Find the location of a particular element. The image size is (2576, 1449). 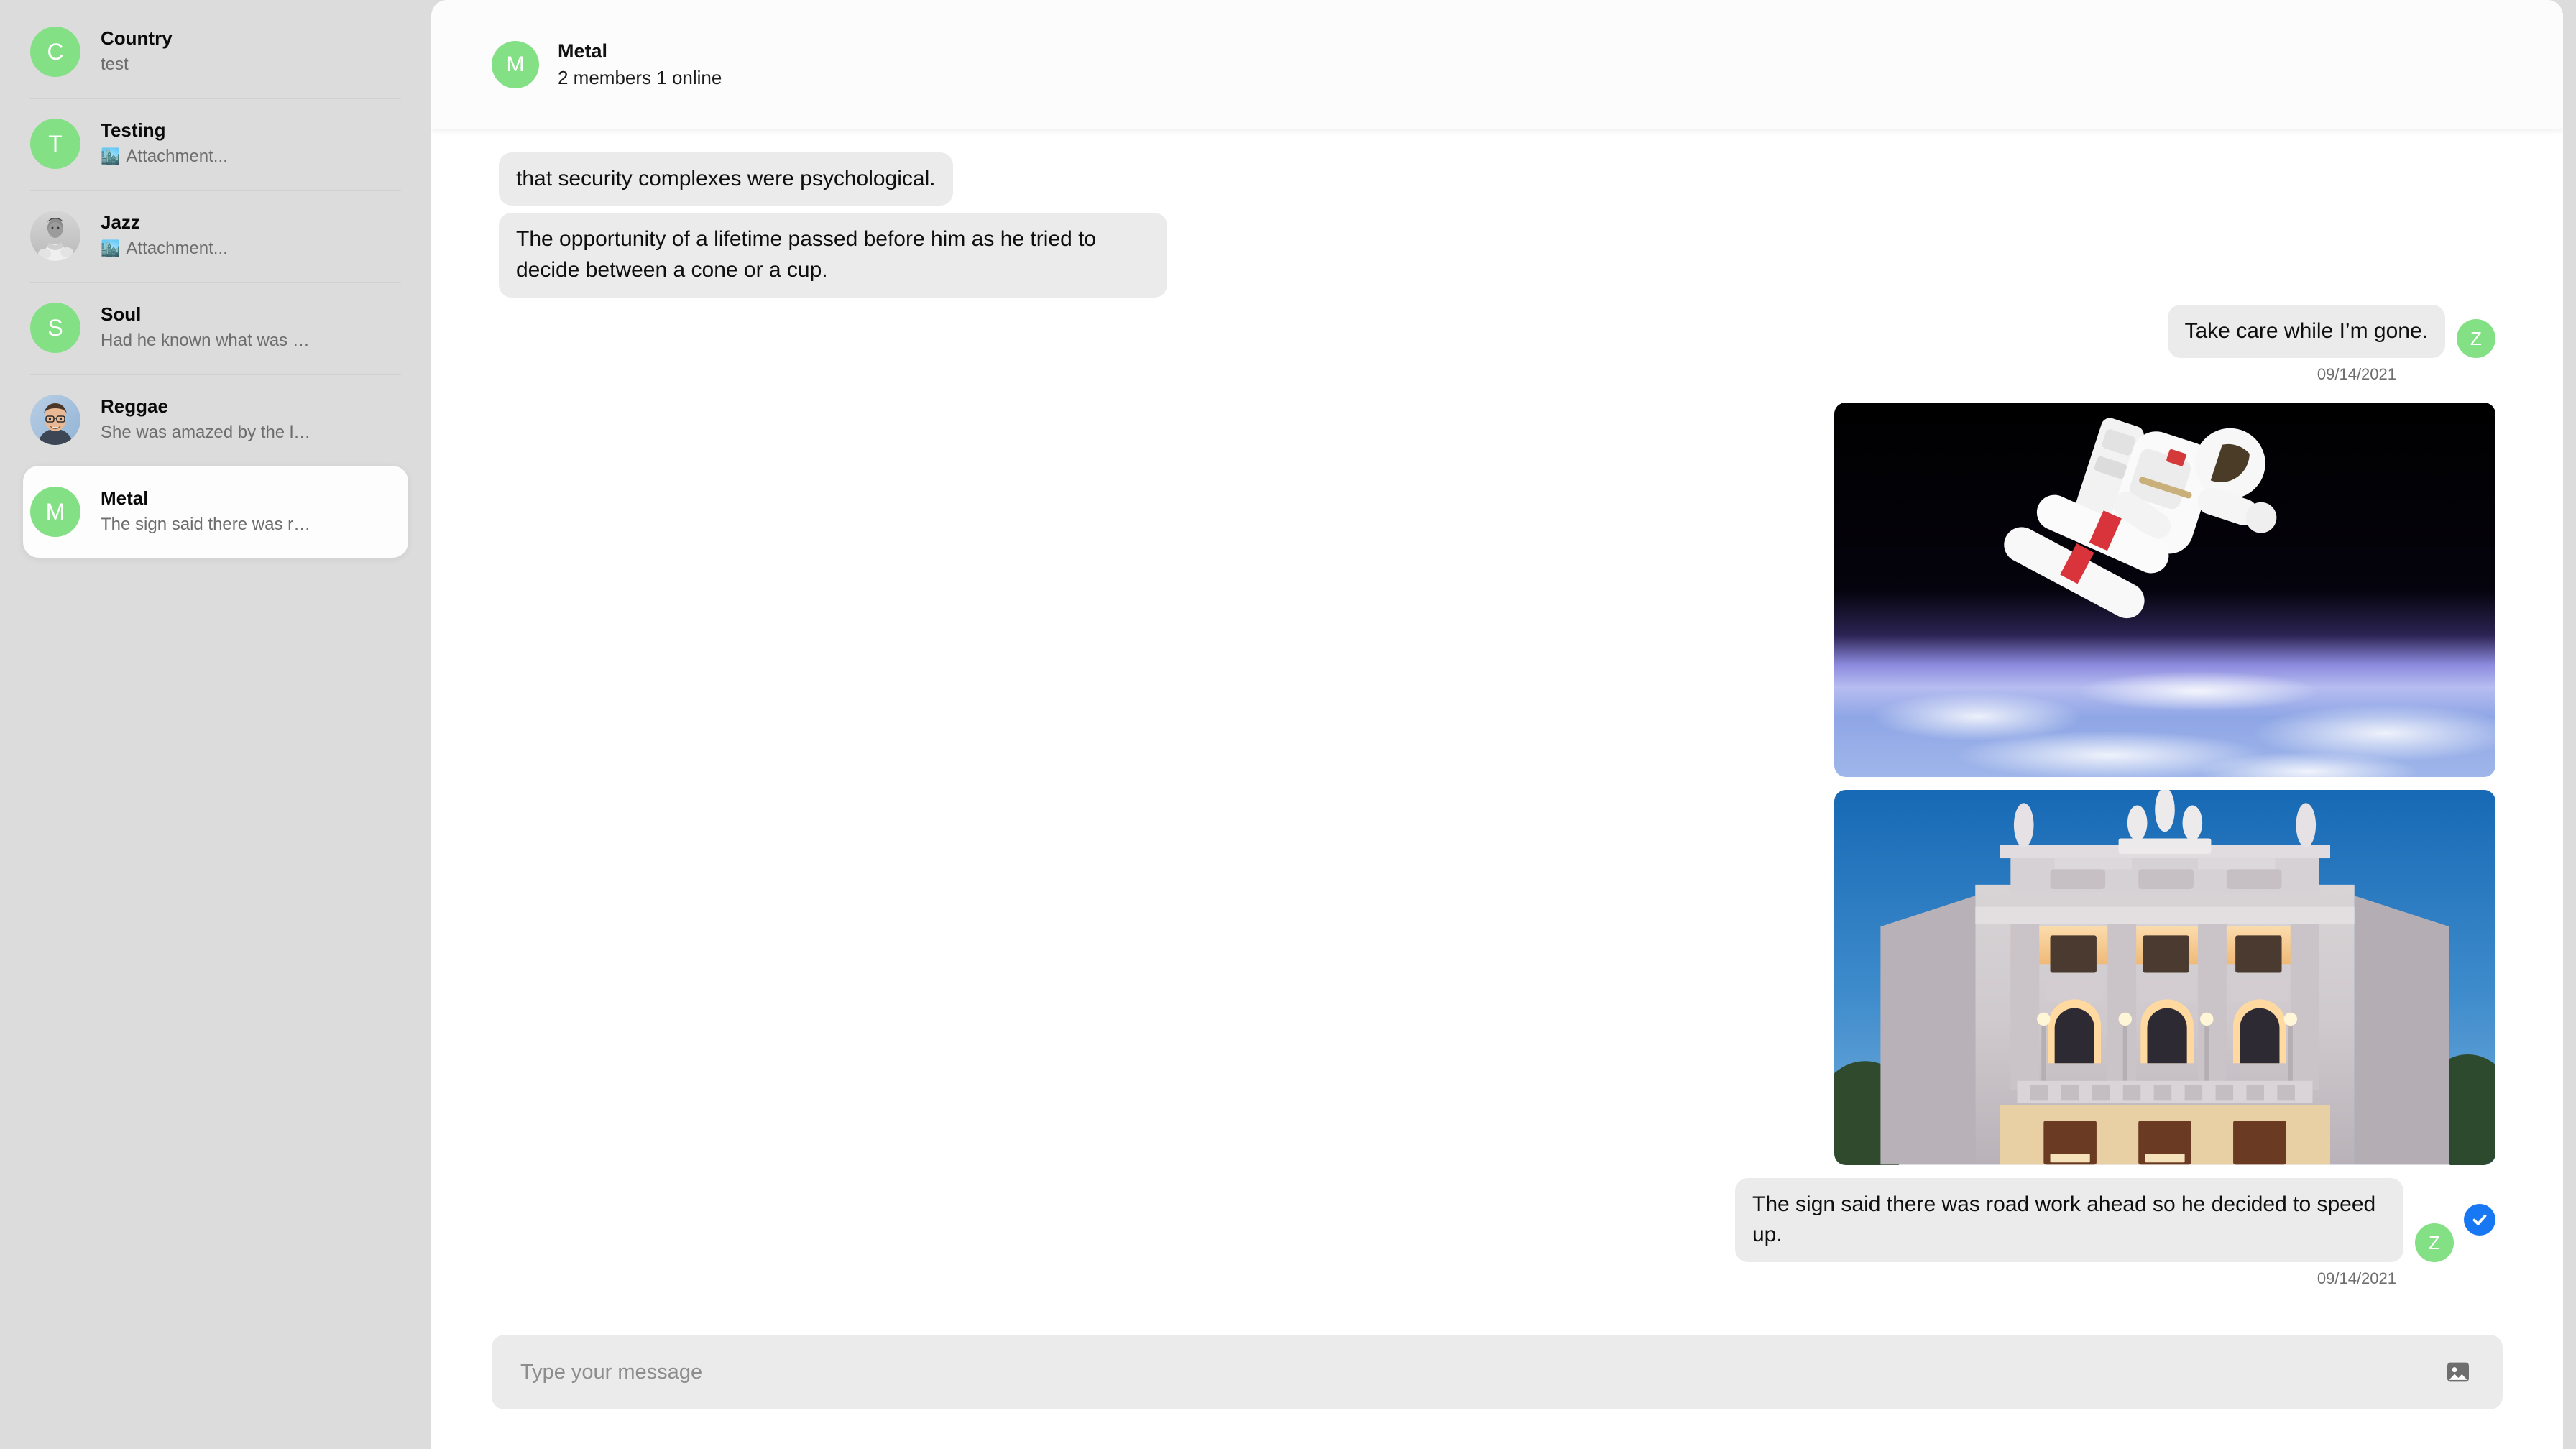

avatar: S is located at coordinates (55, 328).